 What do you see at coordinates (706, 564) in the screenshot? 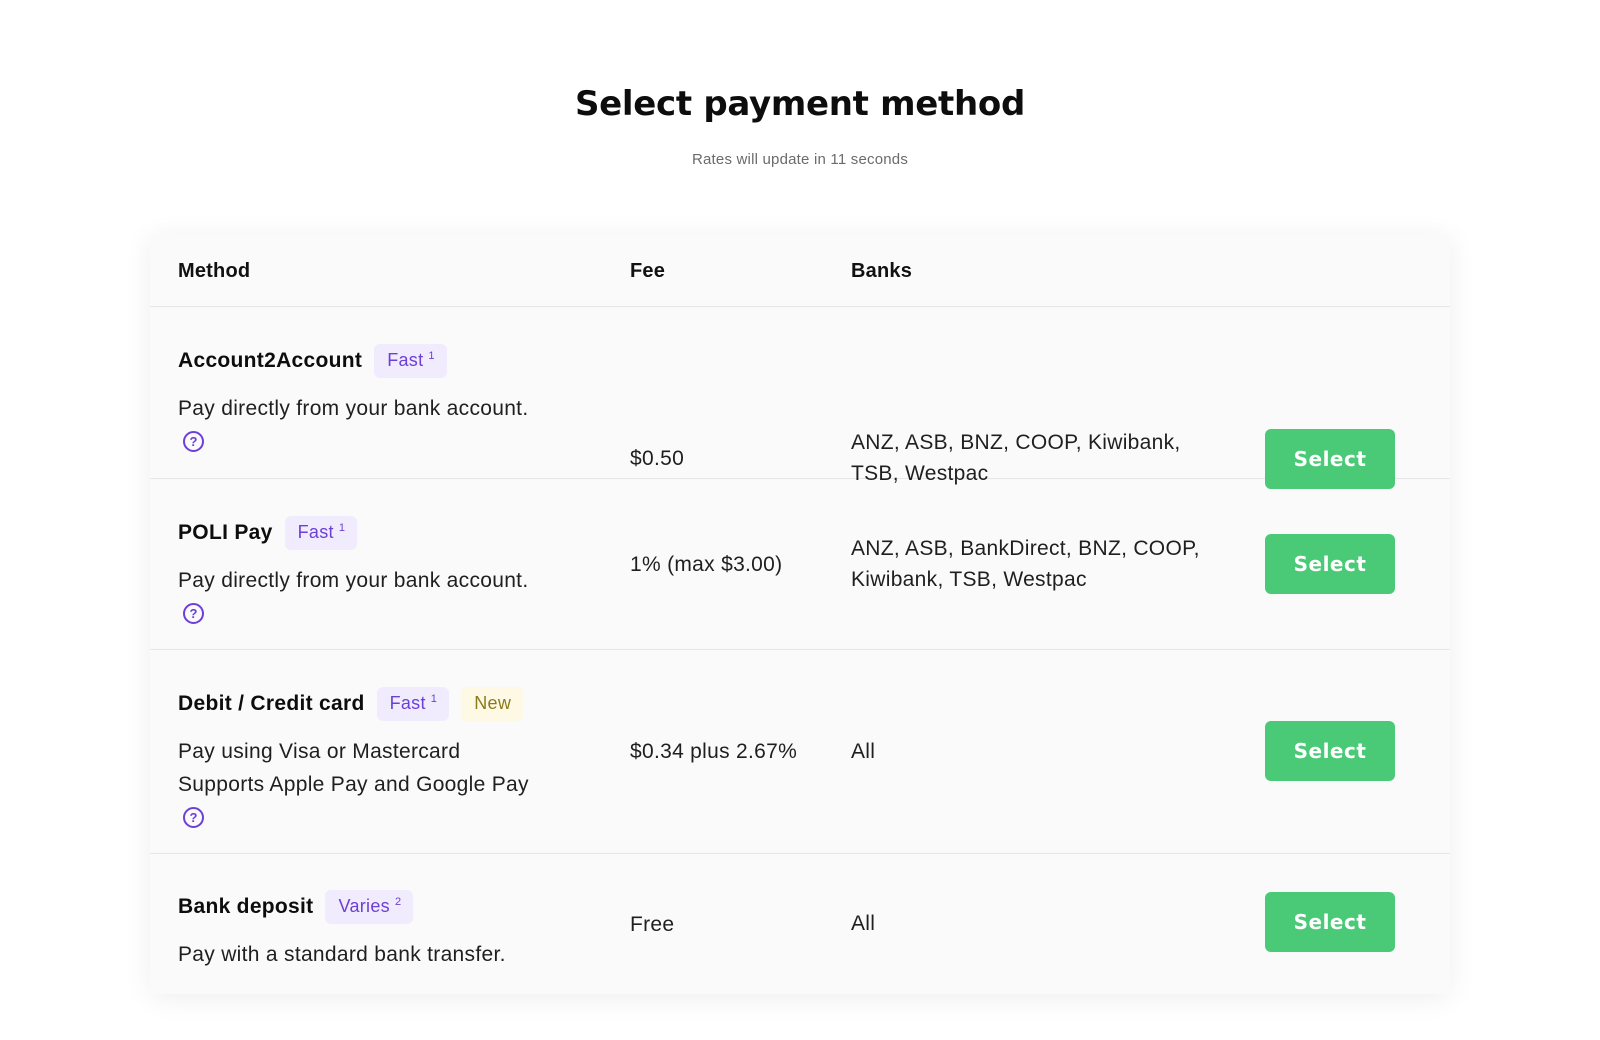
I see `fee-value: 1% (max $3.00)` at bounding box center [706, 564].